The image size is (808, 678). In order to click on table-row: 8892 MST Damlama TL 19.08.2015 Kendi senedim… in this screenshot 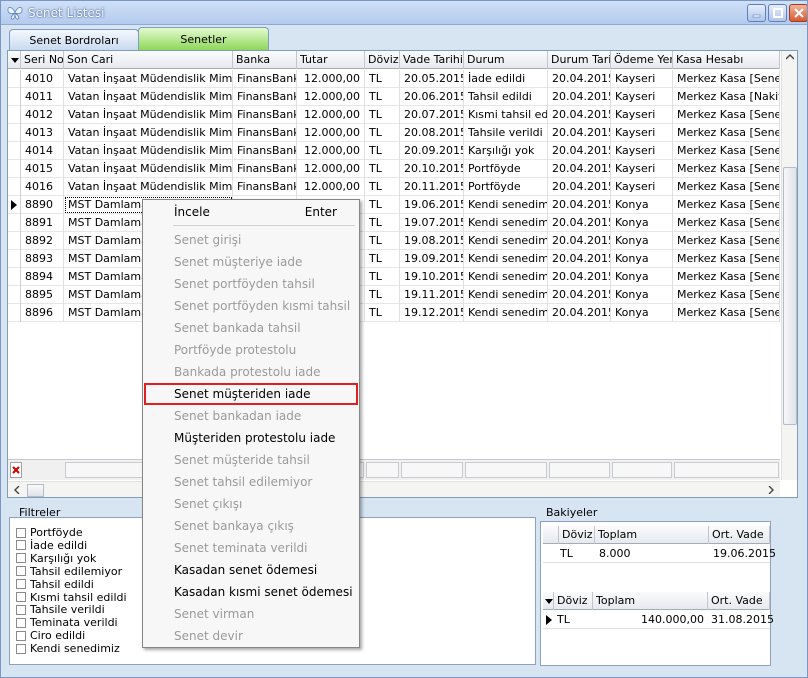, I will do `click(394, 241)`.